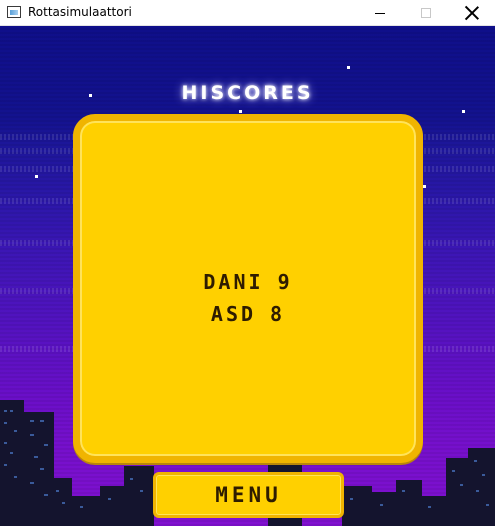  I want to click on minimize-icon, so click(380, 13).